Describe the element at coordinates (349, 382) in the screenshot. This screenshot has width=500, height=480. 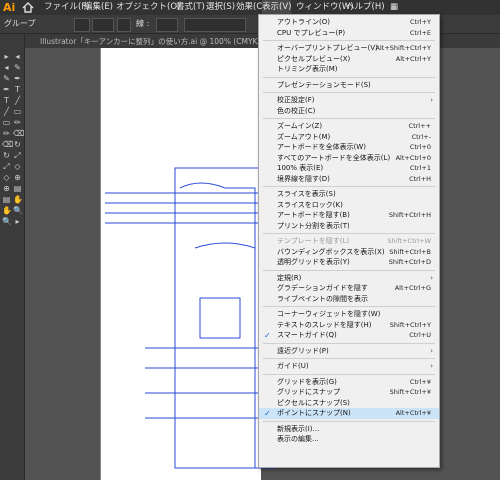
I see `view-menu-item: グリッドを表示(G) Ctrl+¥` at that location.